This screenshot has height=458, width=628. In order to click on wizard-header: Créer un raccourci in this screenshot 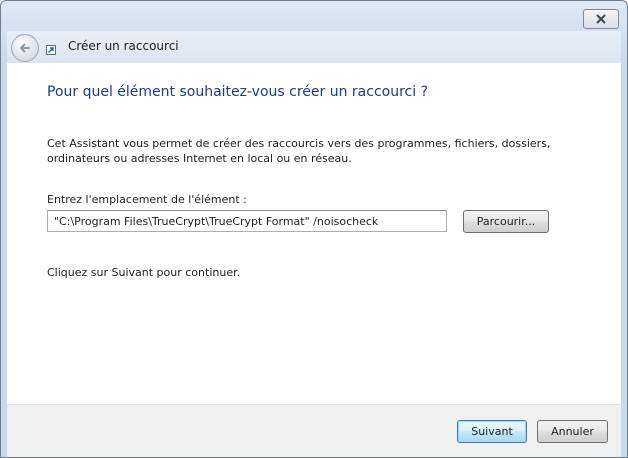, I will do `click(314, 47)`.